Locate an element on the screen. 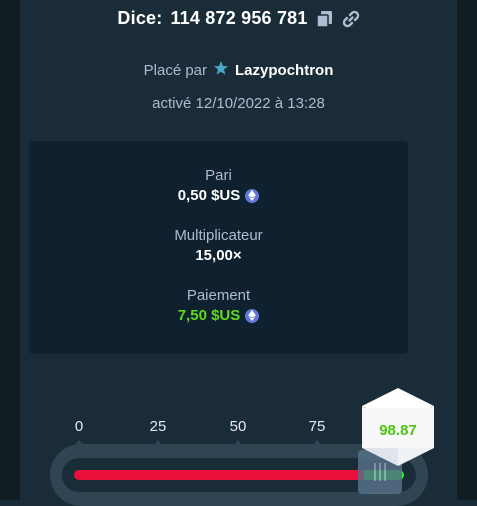 The image size is (477, 506). bet-id-row: Dice: 114 872 956 781 is located at coordinates (238, 18).